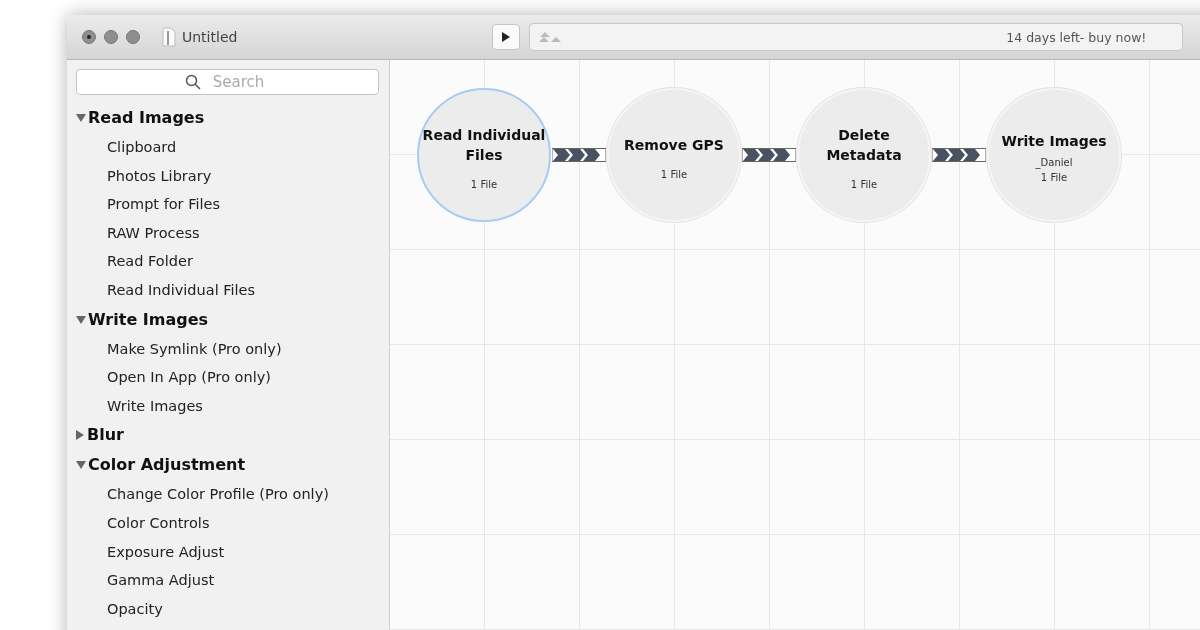 The image size is (1200, 630). I want to click on triangles-icon, so click(550, 37).